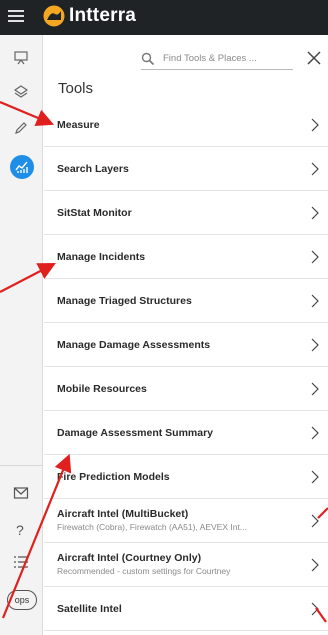  Describe the element at coordinates (186, 169) in the screenshot. I see `tool-item-search-layers: Search Layers` at that location.